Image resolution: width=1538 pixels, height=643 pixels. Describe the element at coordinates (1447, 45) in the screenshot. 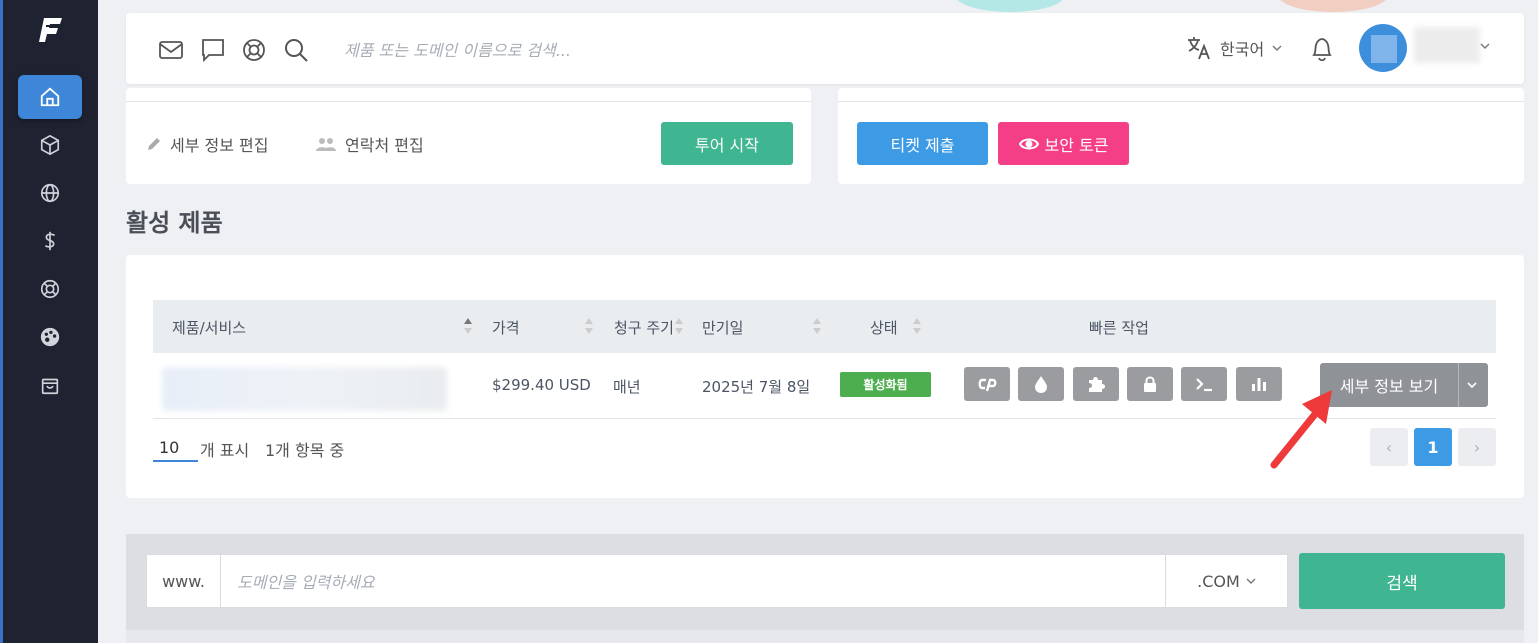

I see `user-name-redacted` at that location.